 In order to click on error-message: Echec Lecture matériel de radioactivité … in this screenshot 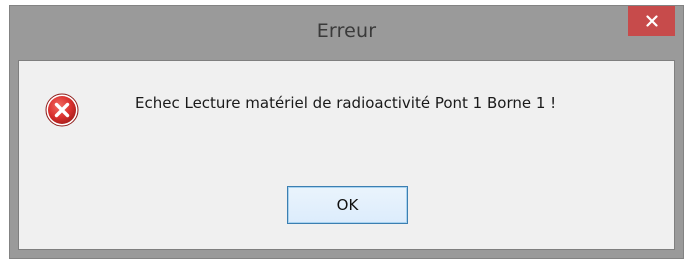, I will do `click(346, 103)`.